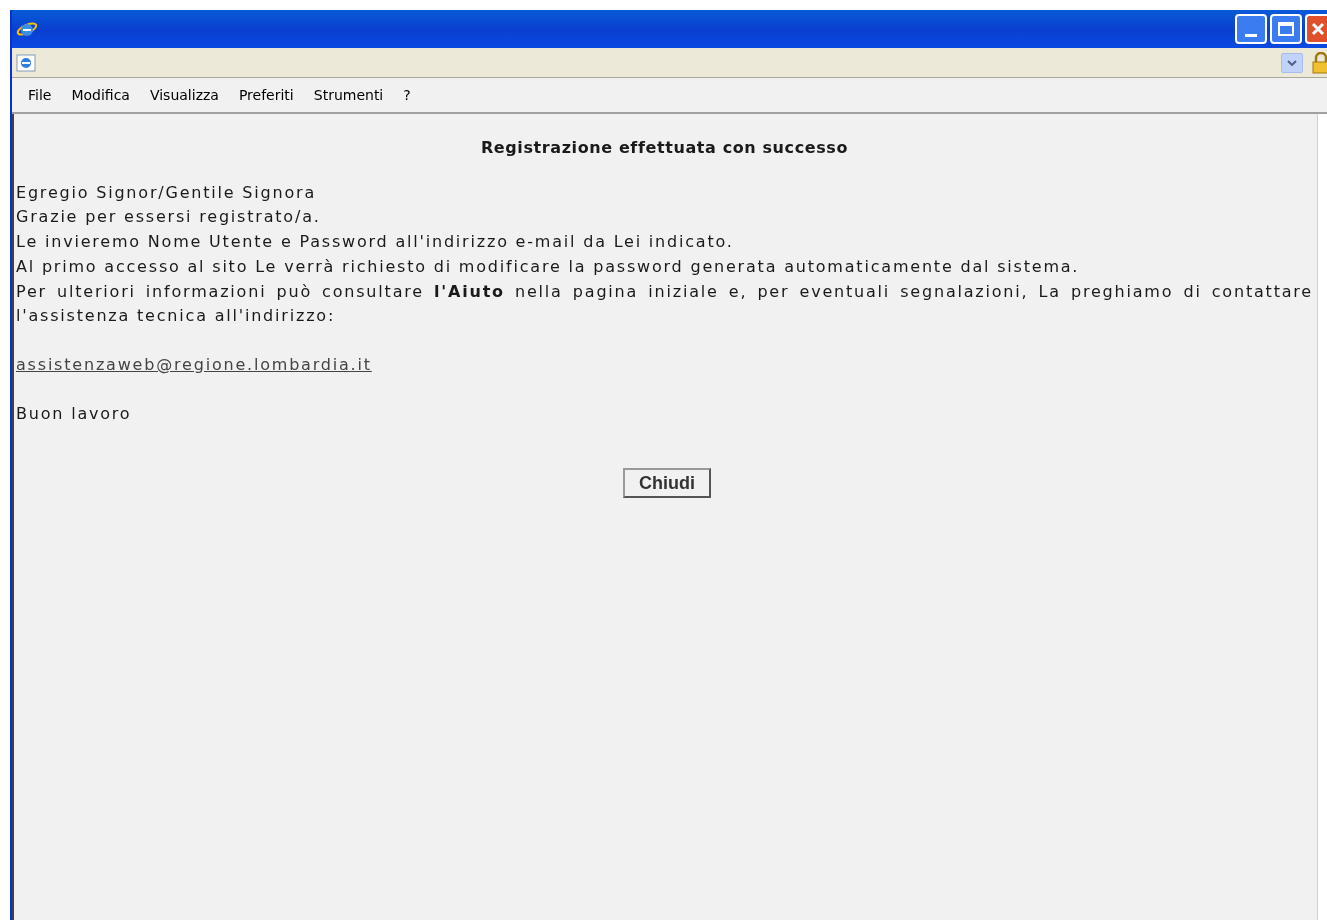  What do you see at coordinates (375, 242) in the screenshot?
I see `message-line: Le invieremo Nome Utente e Password all'indirizzo e-mail da Lei indicato.` at bounding box center [375, 242].